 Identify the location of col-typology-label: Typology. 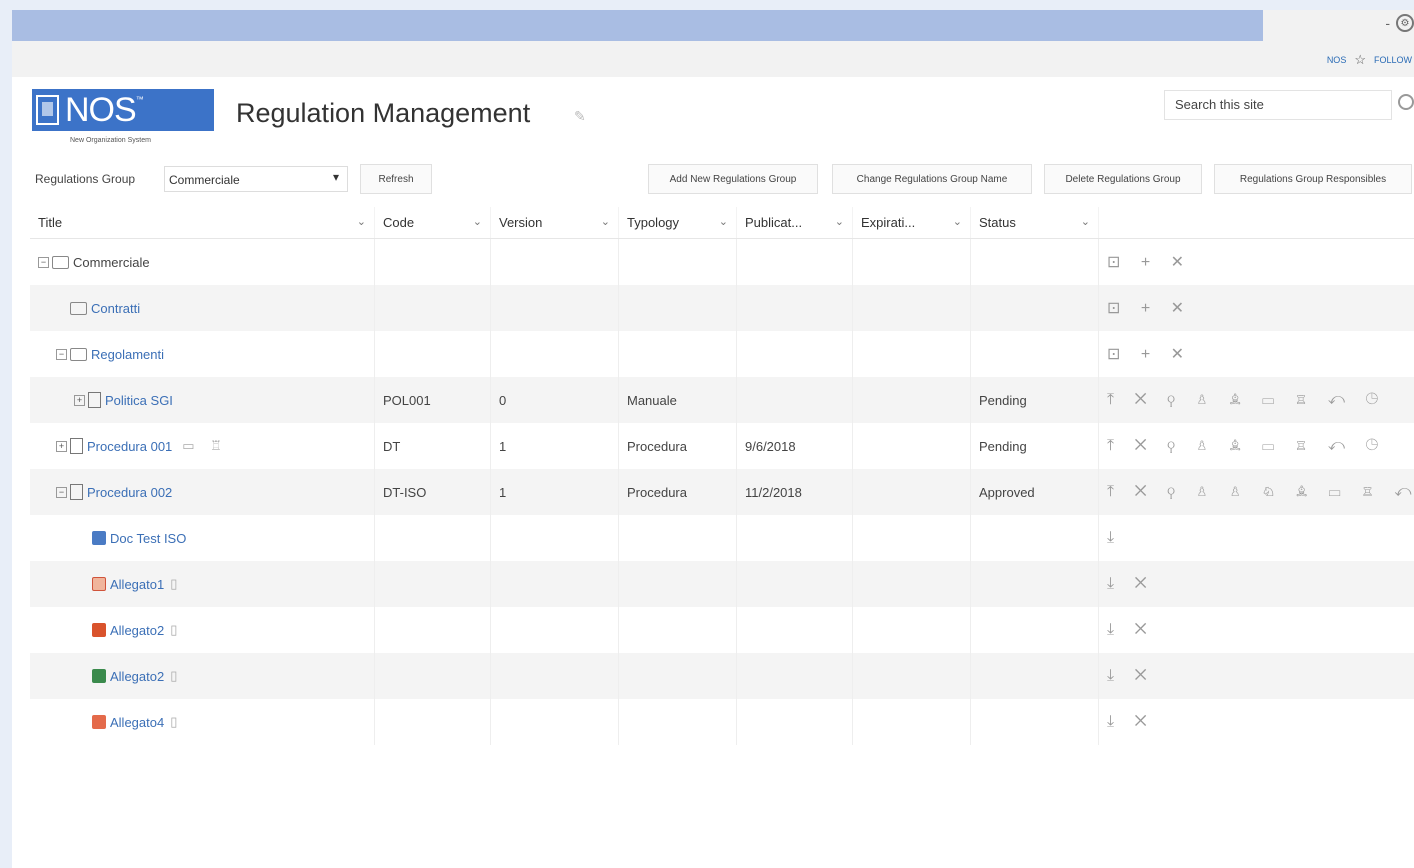
(653, 222).